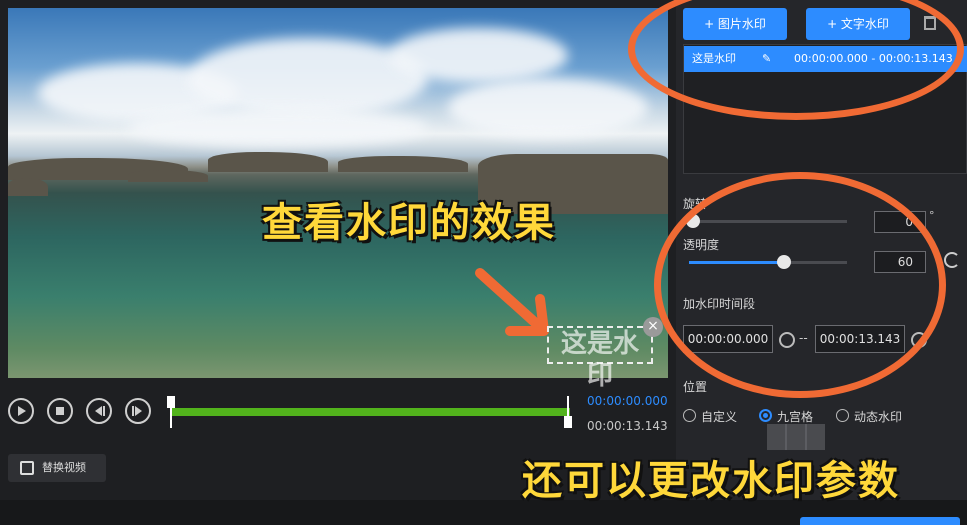 This screenshot has width=967, height=525. Describe the element at coordinates (695, 387) in the screenshot. I see `position-label: 位置` at that location.